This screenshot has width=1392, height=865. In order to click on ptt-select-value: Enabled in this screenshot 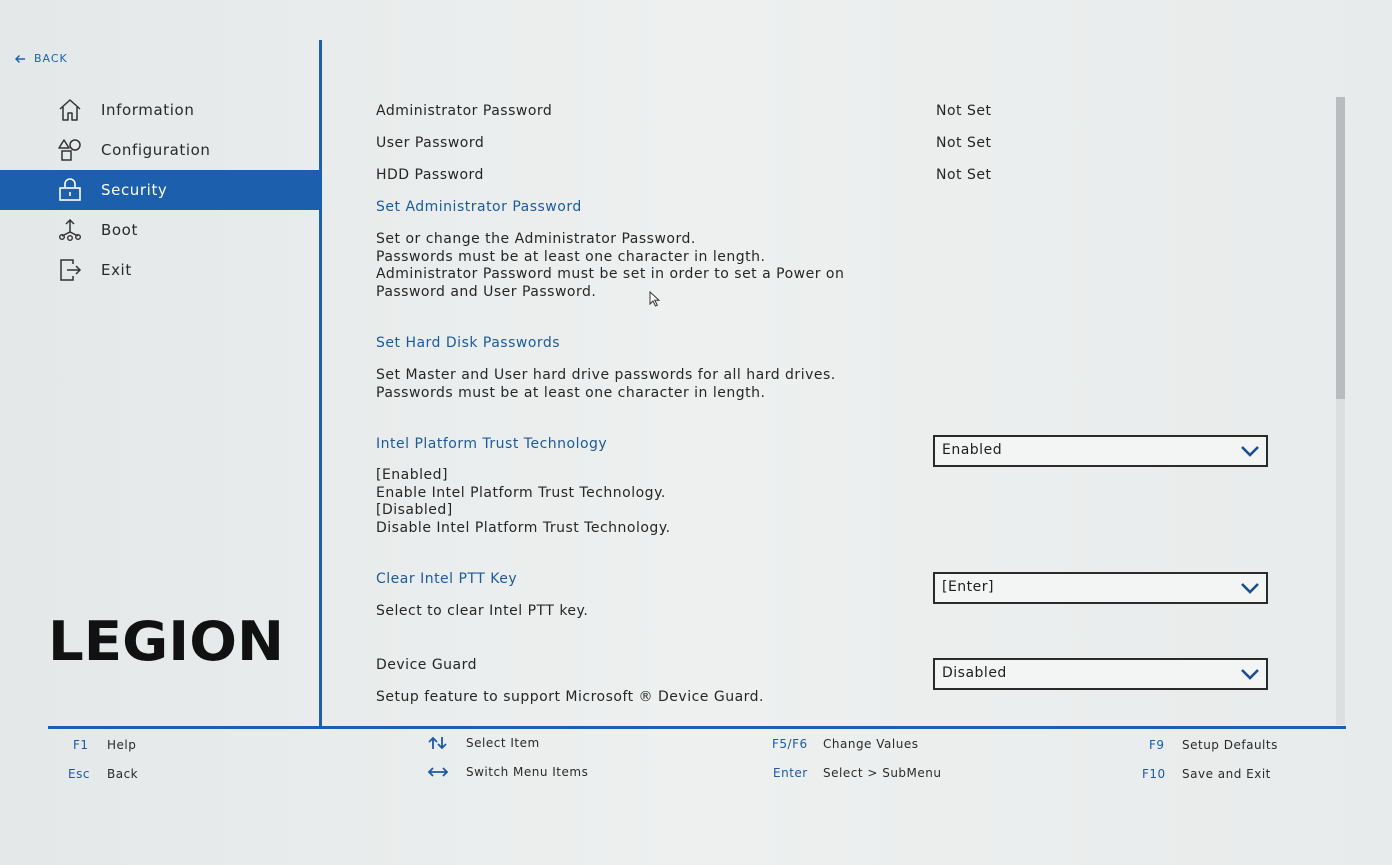, I will do `click(972, 450)`.